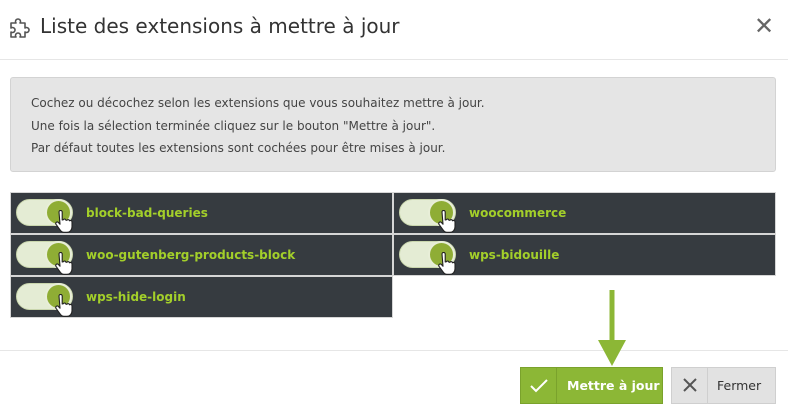 The height and width of the screenshot is (416, 788). Describe the element at coordinates (764, 26) in the screenshot. I see `close-icon: ✕` at that location.